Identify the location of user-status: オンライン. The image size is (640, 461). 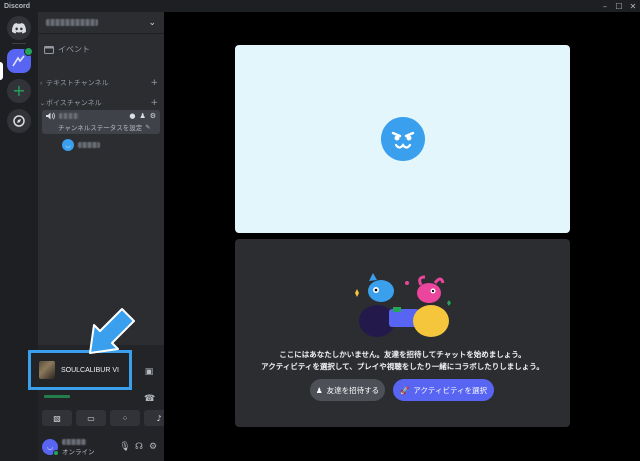
(78, 451).